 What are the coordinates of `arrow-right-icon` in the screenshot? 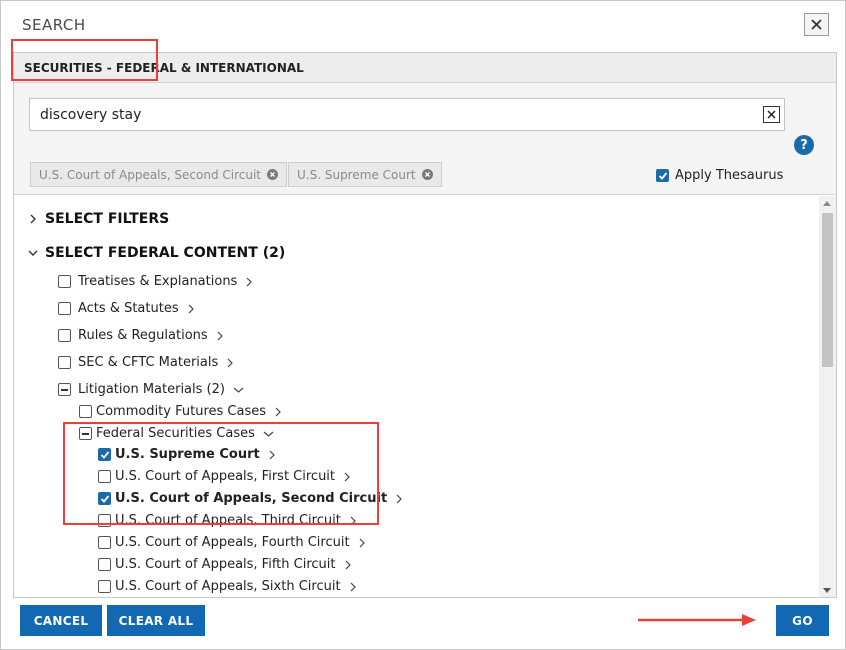 It's located at (697, 620).